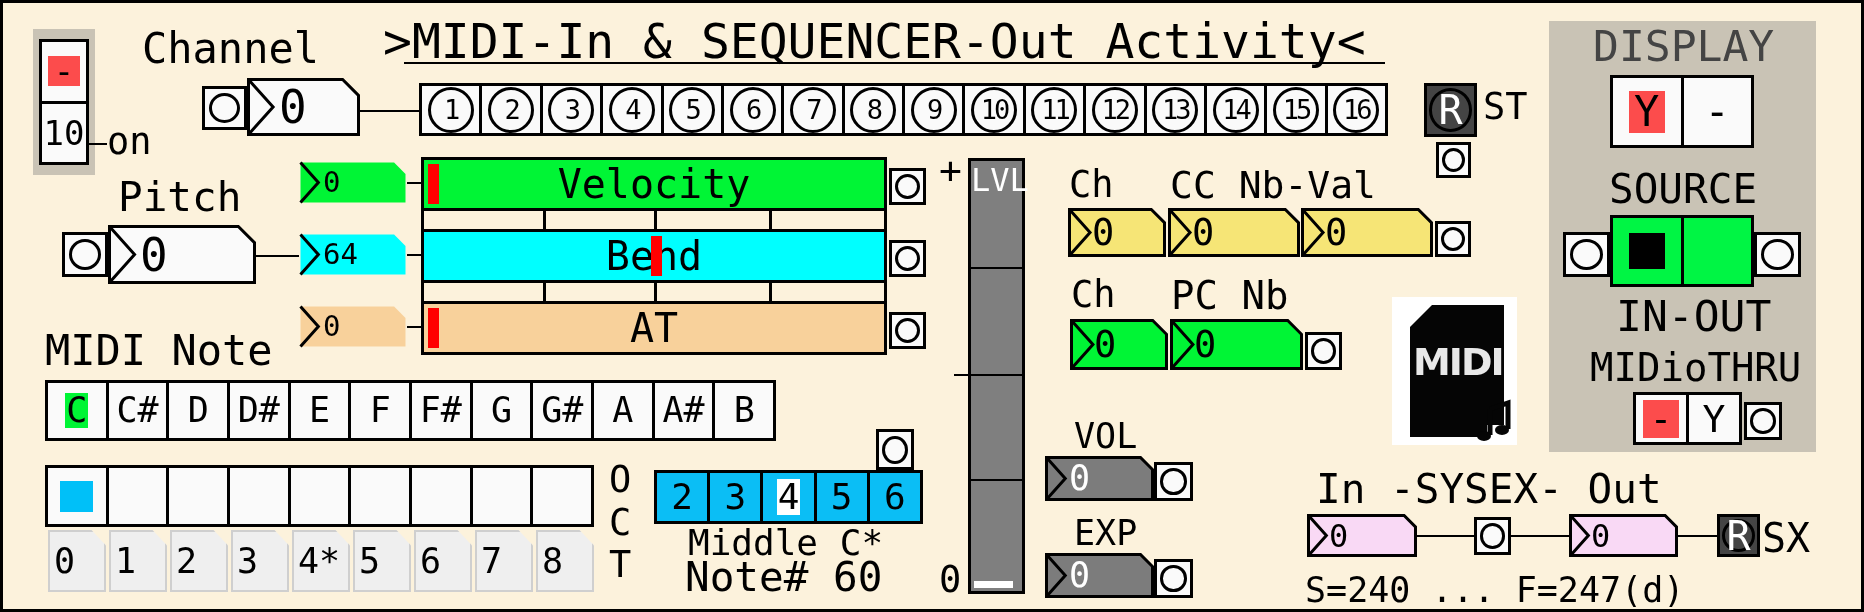 Image resolution: width=1864 pixels, height=612 pixels. What do you see at coordinates (814, 109) in the screenshot?
I see `channel-button: 7` at bounding box center [814, 109].